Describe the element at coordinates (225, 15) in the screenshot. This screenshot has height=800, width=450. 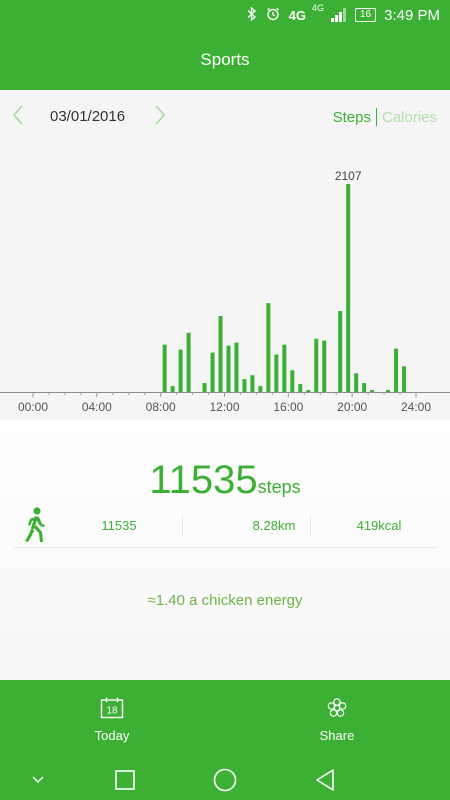
I see `status-bar: 4G 4G 16 3:49 PM` at that location.